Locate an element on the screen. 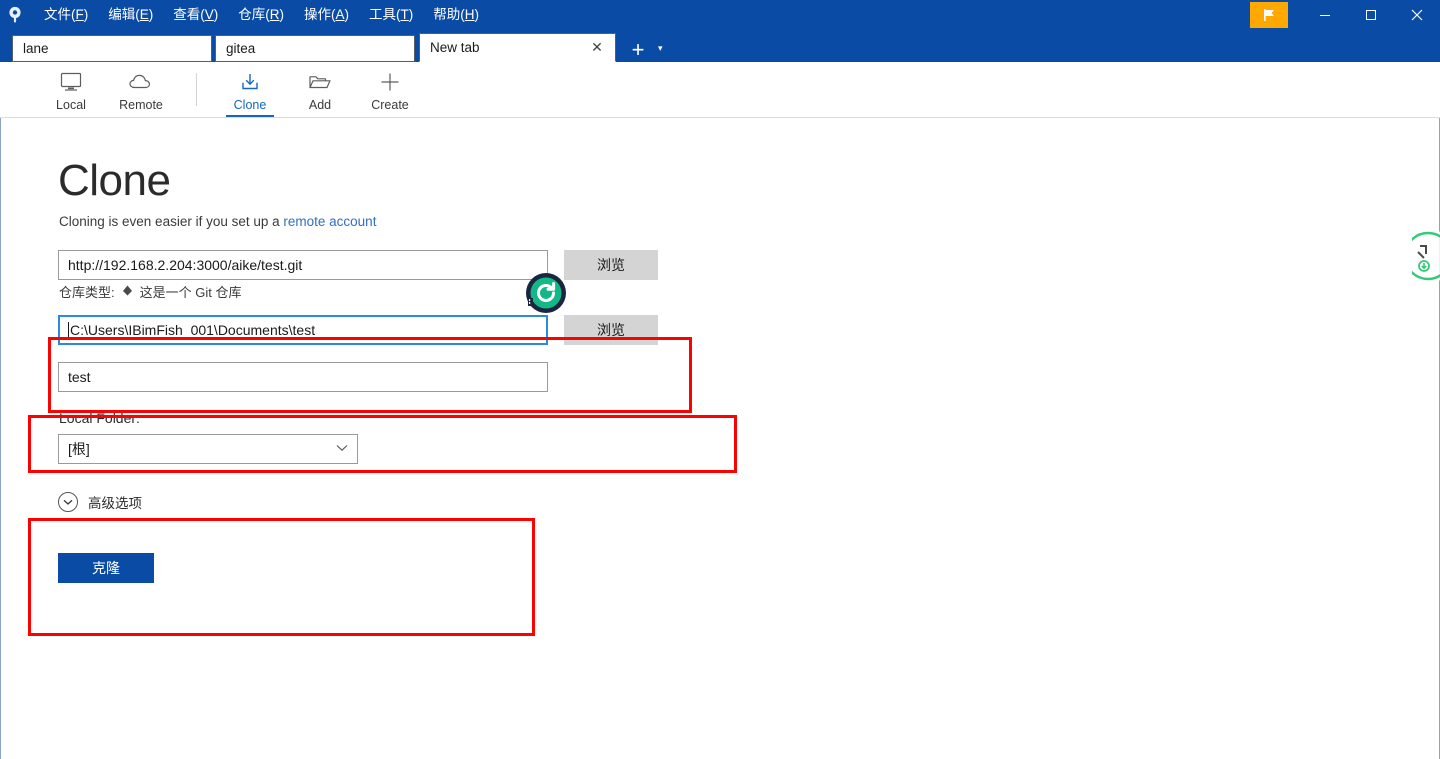 The image size is (1440, 759). toolbar-button-remote-label: Remote is located at coordinates (141, 104).